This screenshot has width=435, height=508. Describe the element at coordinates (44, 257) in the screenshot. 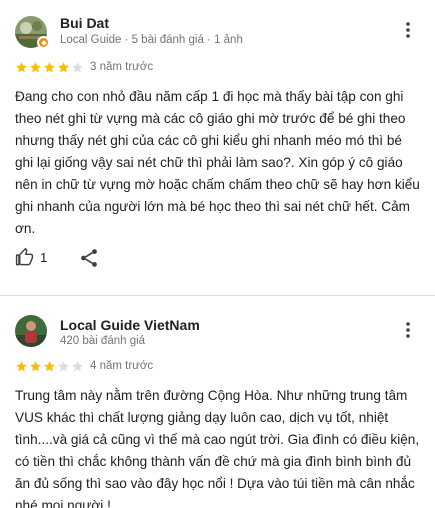

I see `like-count: 1` at that location.